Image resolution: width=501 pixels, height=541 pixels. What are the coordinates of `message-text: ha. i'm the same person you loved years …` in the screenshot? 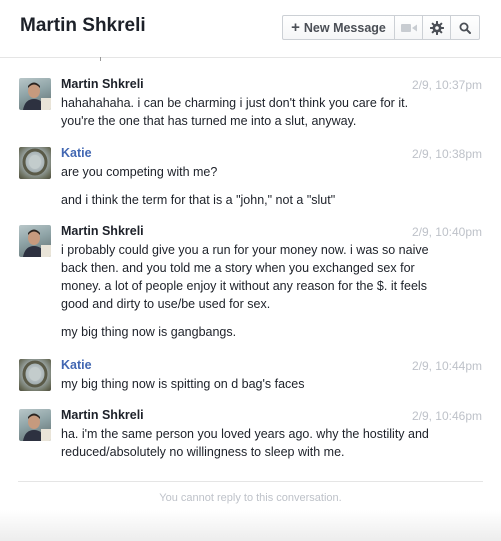 It's located at (245, 443).